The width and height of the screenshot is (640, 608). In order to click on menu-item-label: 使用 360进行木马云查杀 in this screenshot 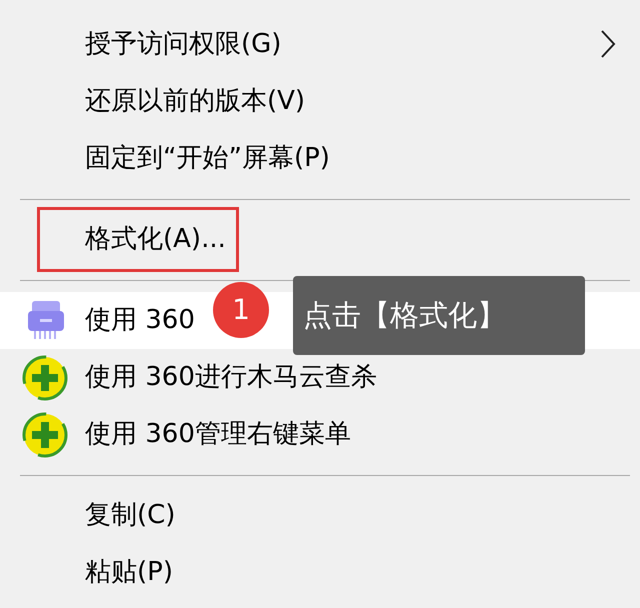, I will do `click(231, 377)`.